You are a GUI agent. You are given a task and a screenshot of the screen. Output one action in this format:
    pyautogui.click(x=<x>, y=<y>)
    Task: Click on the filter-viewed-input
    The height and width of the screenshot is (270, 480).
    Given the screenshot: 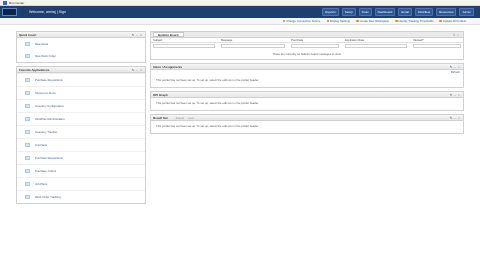 What is the action you would take?
    pyautogui.click(x=437, y=46)
    